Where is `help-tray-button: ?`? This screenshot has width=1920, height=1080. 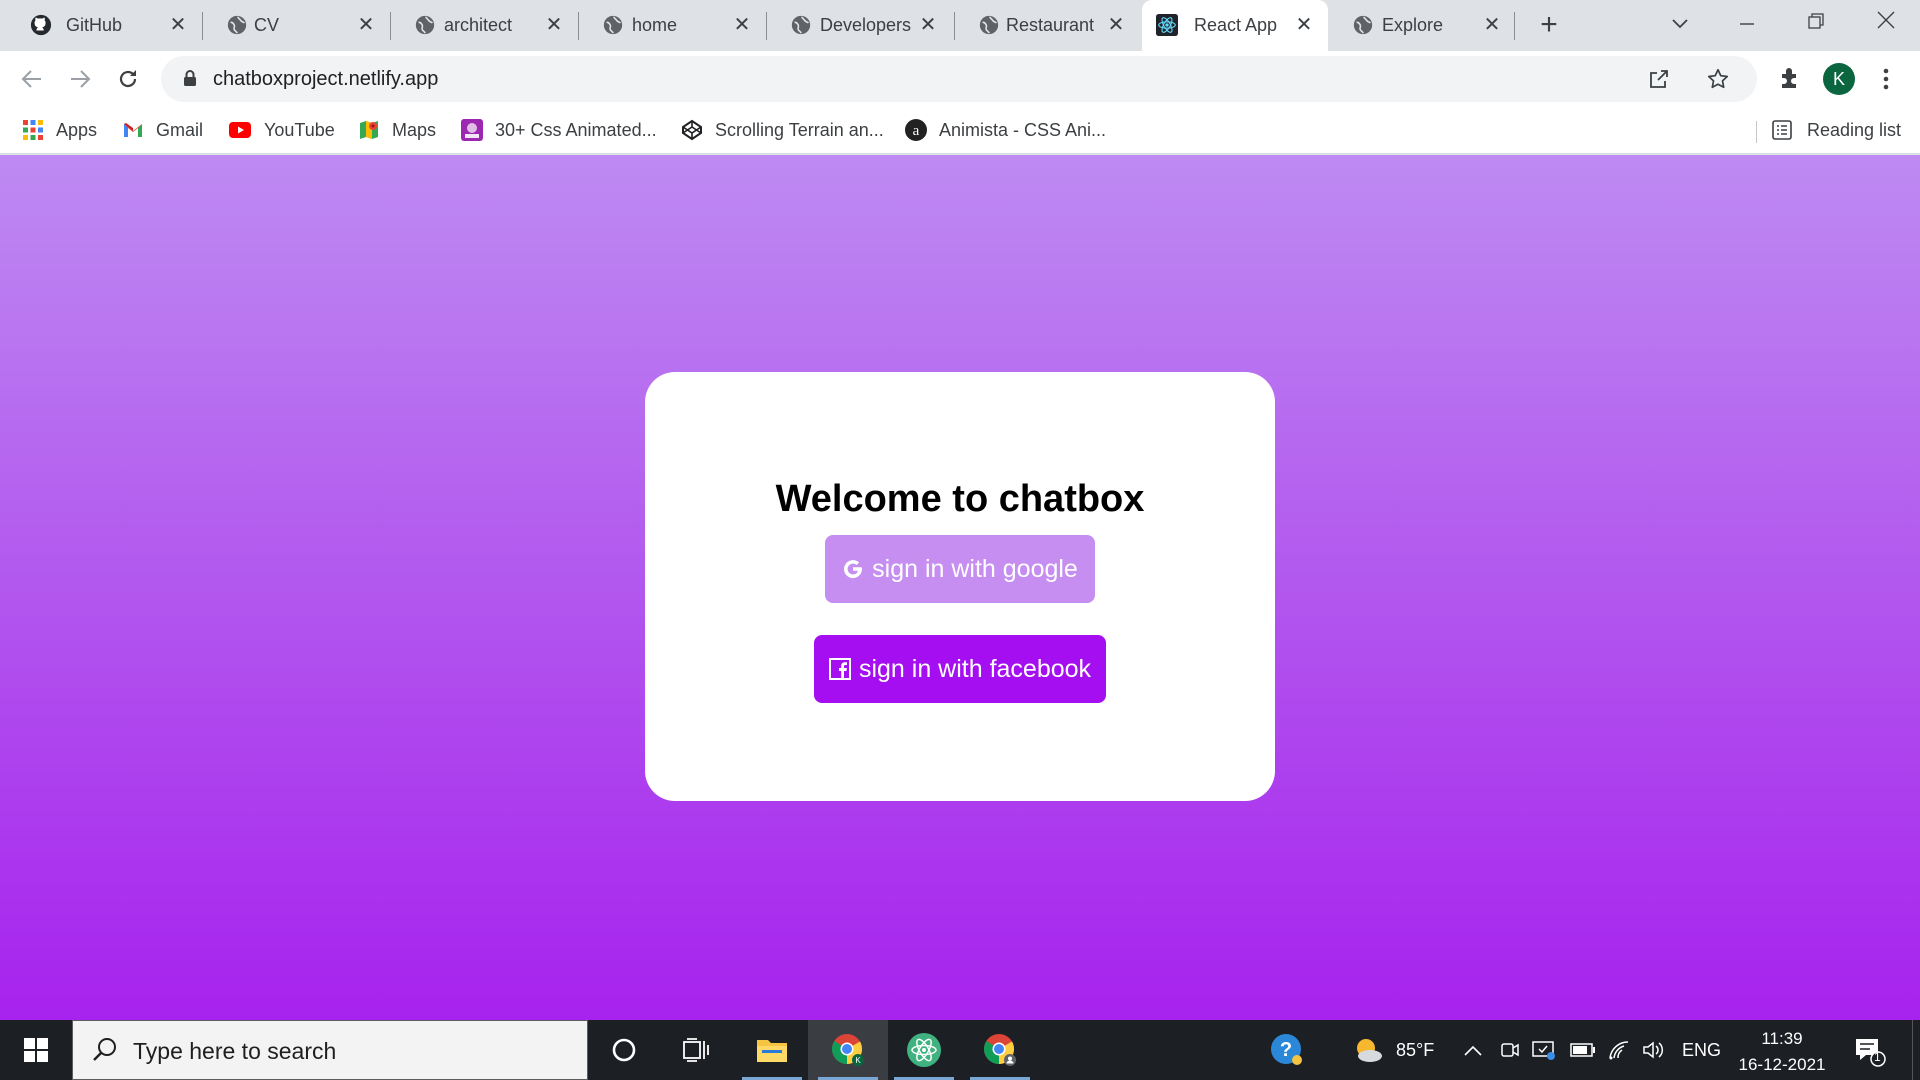
help-tray-button: ? is located at coordinates (1287, 1050).